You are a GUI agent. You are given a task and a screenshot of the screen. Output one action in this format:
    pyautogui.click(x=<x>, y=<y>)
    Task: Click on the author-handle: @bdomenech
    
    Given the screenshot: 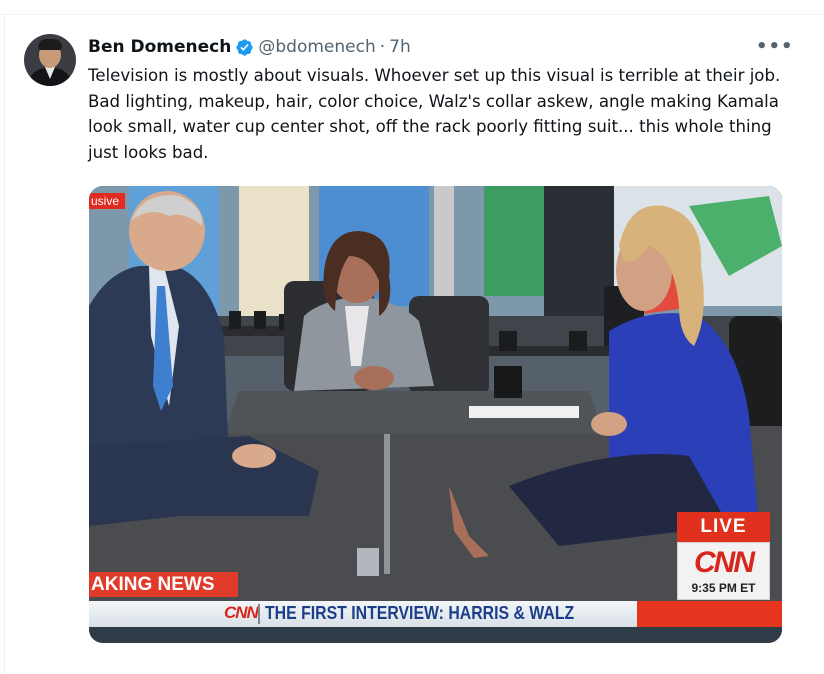 What is the action you would take?
    pyautogui.click(x=316, y=47)
    